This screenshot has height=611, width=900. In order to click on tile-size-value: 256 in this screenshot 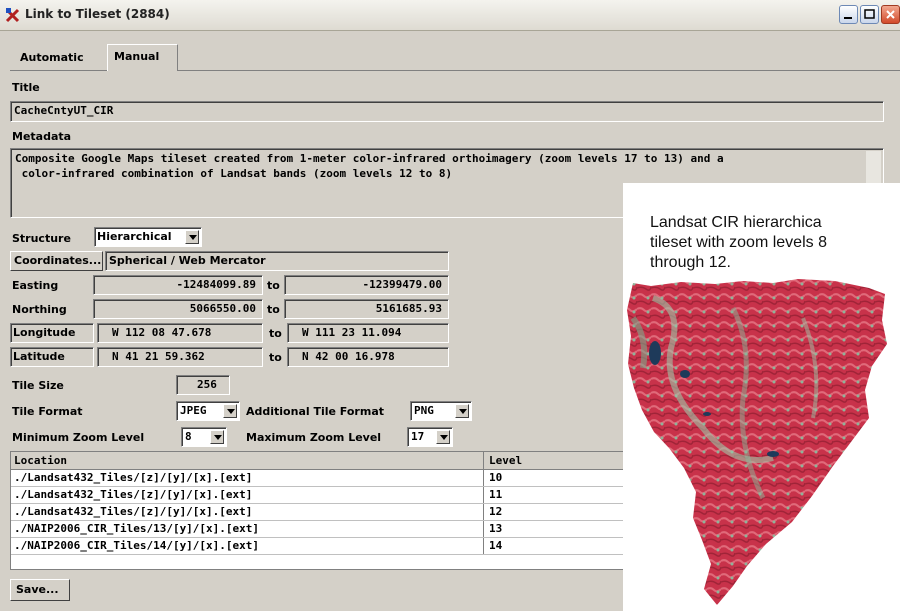, I will do `click(207, 384)`.